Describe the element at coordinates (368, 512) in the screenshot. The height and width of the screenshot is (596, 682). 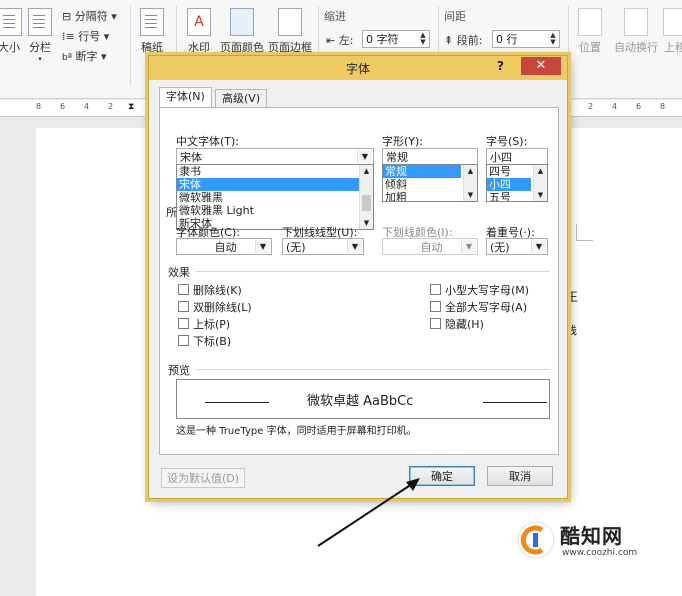
I see `annotation-arrow-icon` at that location.